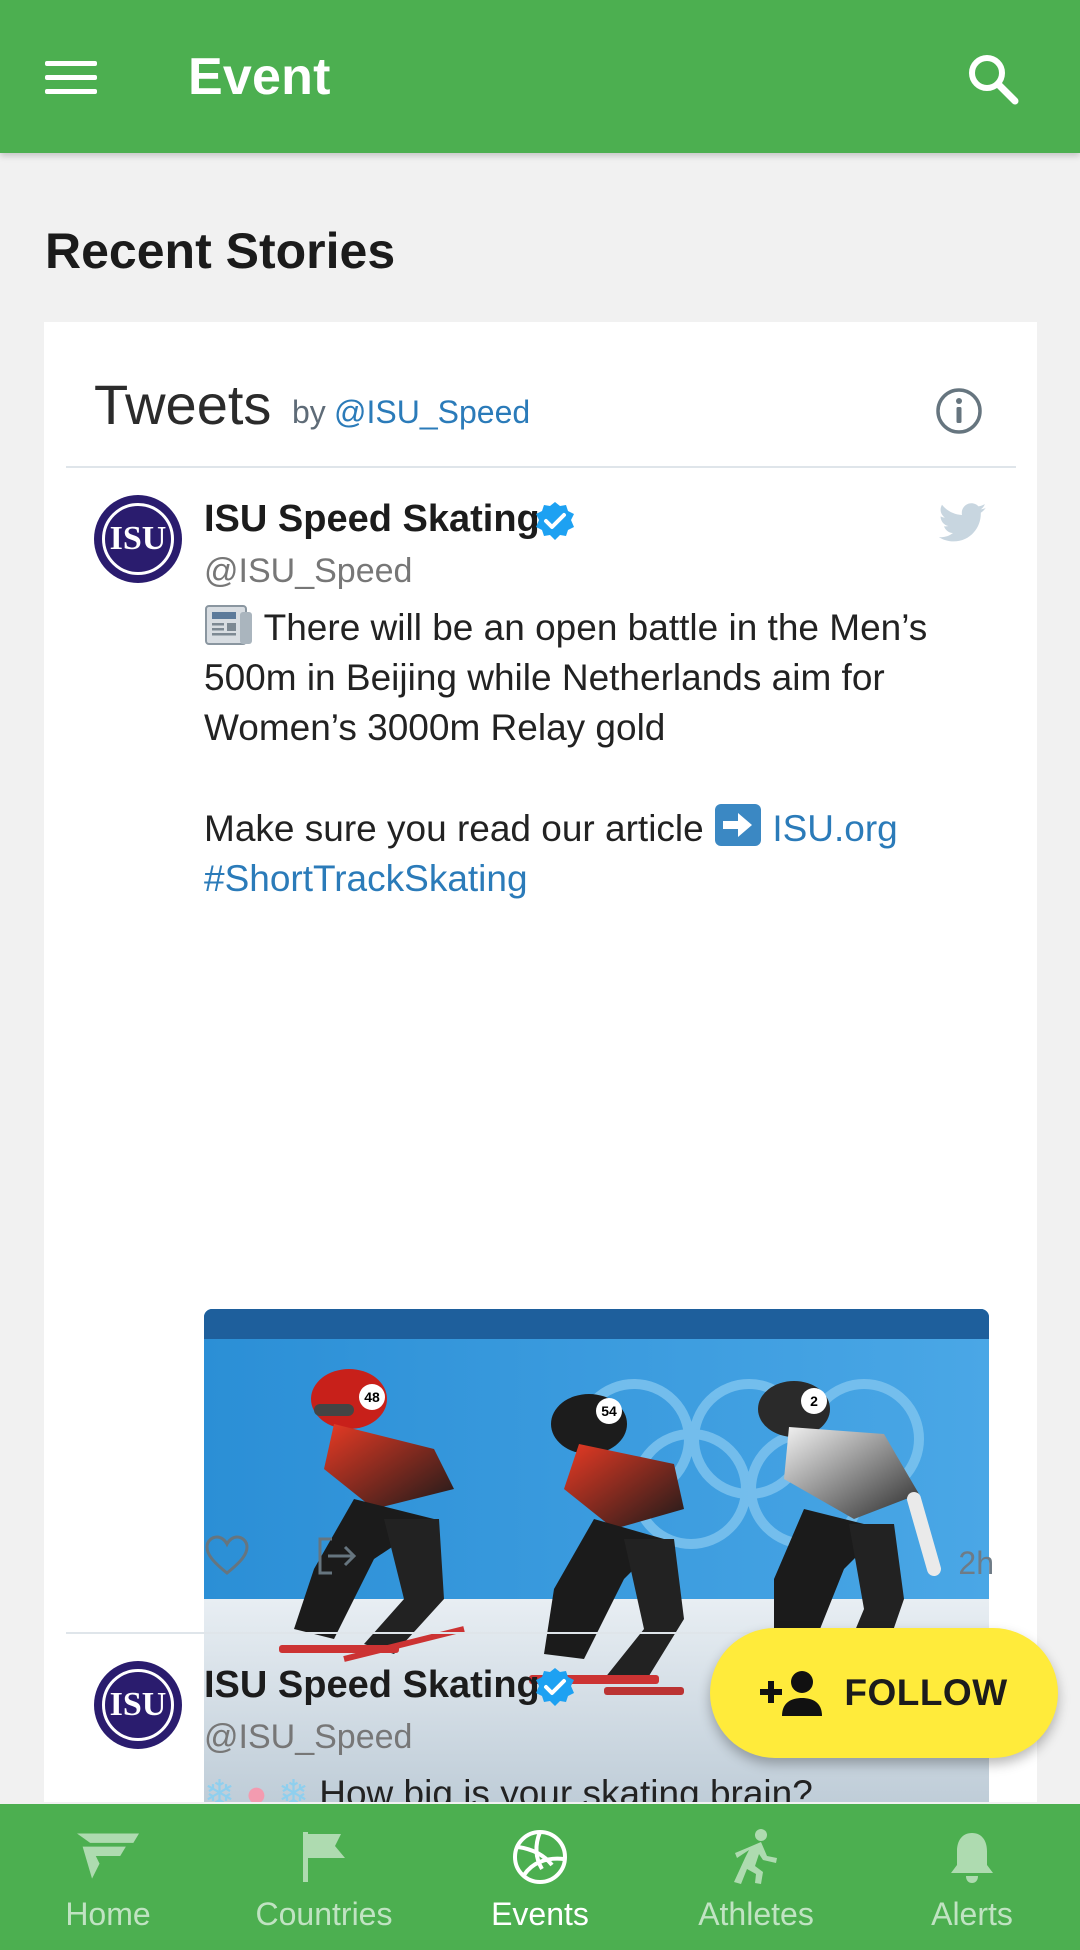 The height and width of the screenshot is (1950, 1080). What do you see at coordinates (540, 1914) in the screenshot?
I see `nav-label: Events` at bounding box center [540, 1914].